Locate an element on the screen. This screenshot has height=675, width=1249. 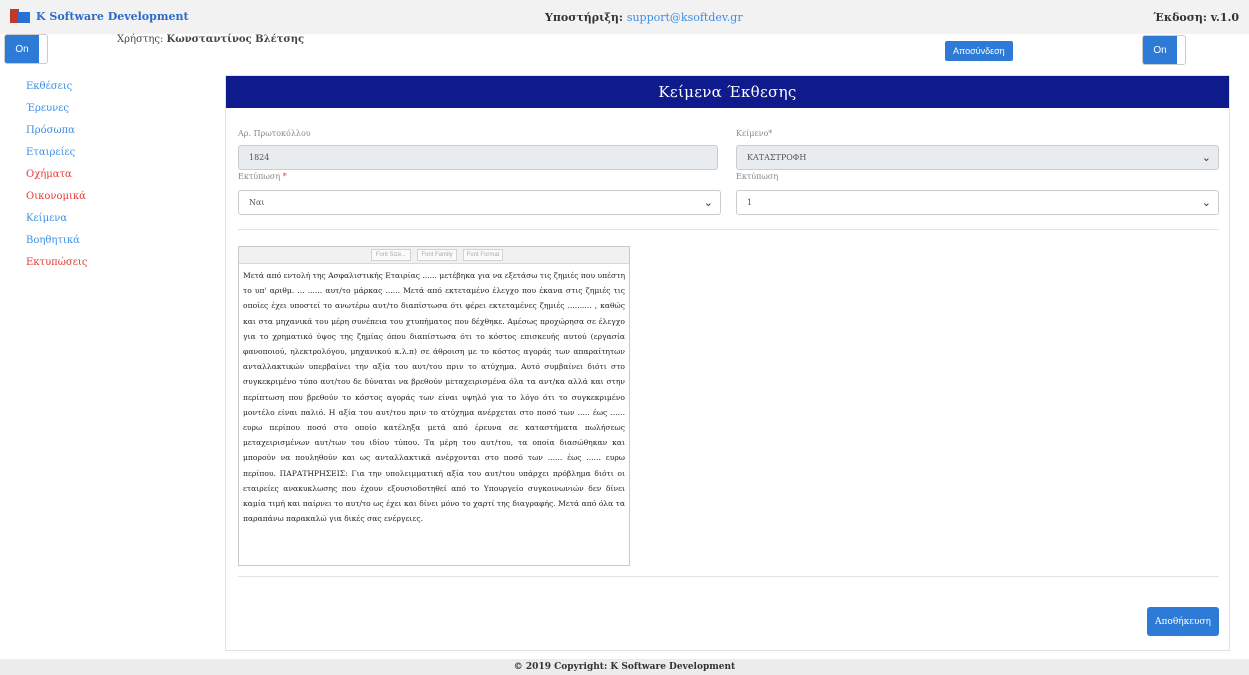
sidebar-item-texts: Κείμενα is located at coordinates (116, 219).